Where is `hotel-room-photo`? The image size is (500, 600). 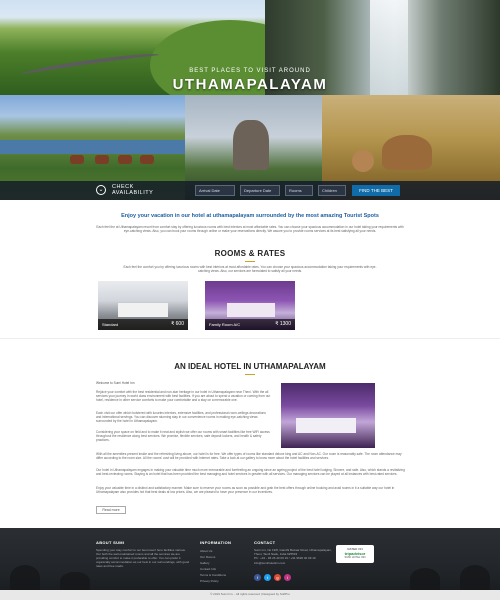 hotel-room-photo is located at coordinates (328, 415).